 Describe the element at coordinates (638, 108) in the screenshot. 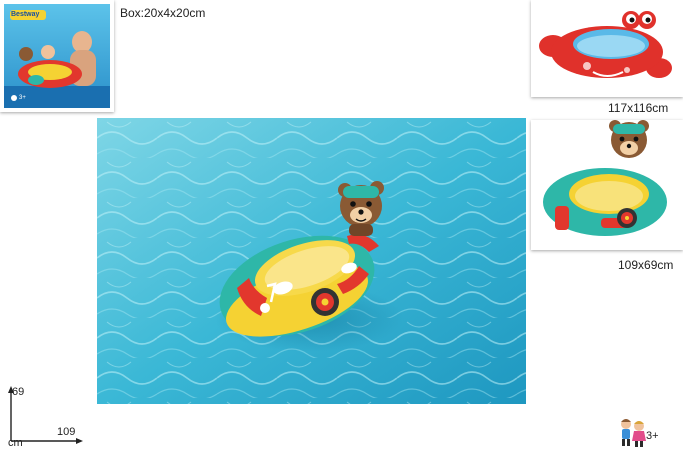

I see `variant-size-crab: 117x116cm` at that location.